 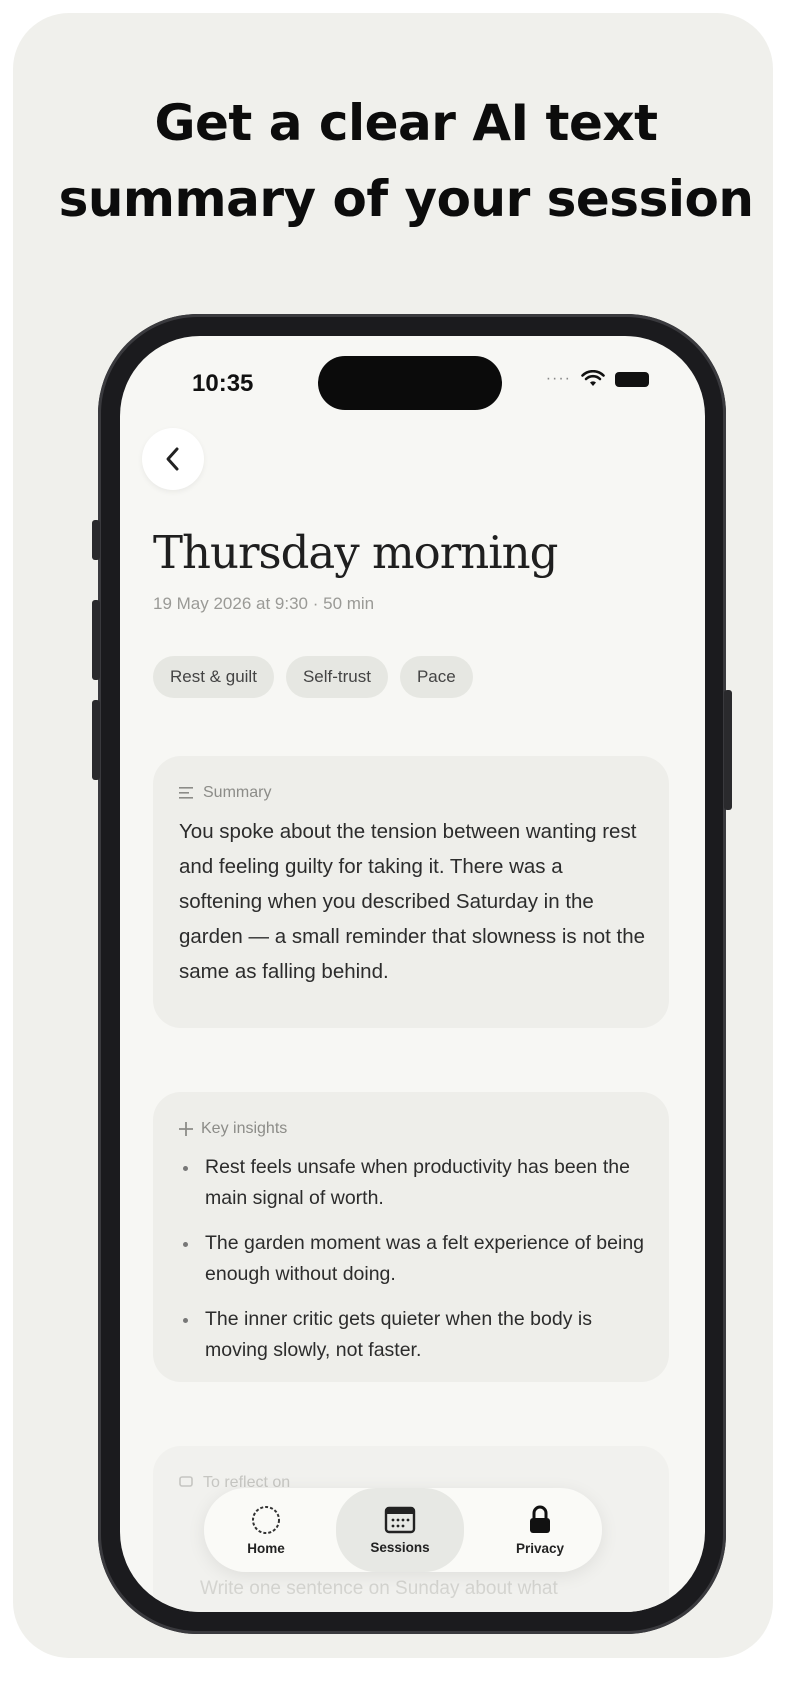 What do you see at coordinates (186, 1129) in the screenshot?
I see `sparkle-icon` at bounding box center [186, 1129].